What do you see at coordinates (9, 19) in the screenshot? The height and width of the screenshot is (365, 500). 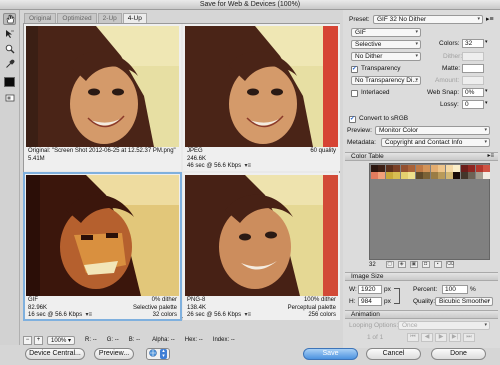 I see `hand-tool-icon` at bounding box center [9, 19].